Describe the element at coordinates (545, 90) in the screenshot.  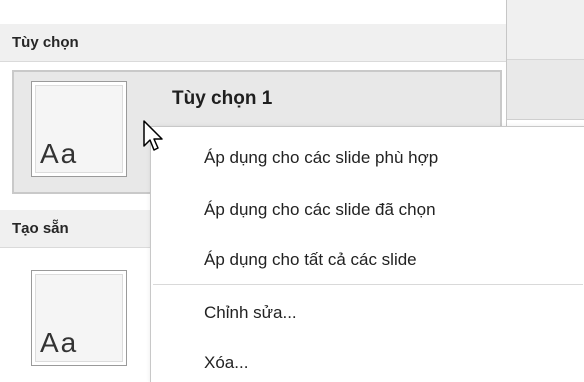
I see `ribbon-background-lower` at that location.